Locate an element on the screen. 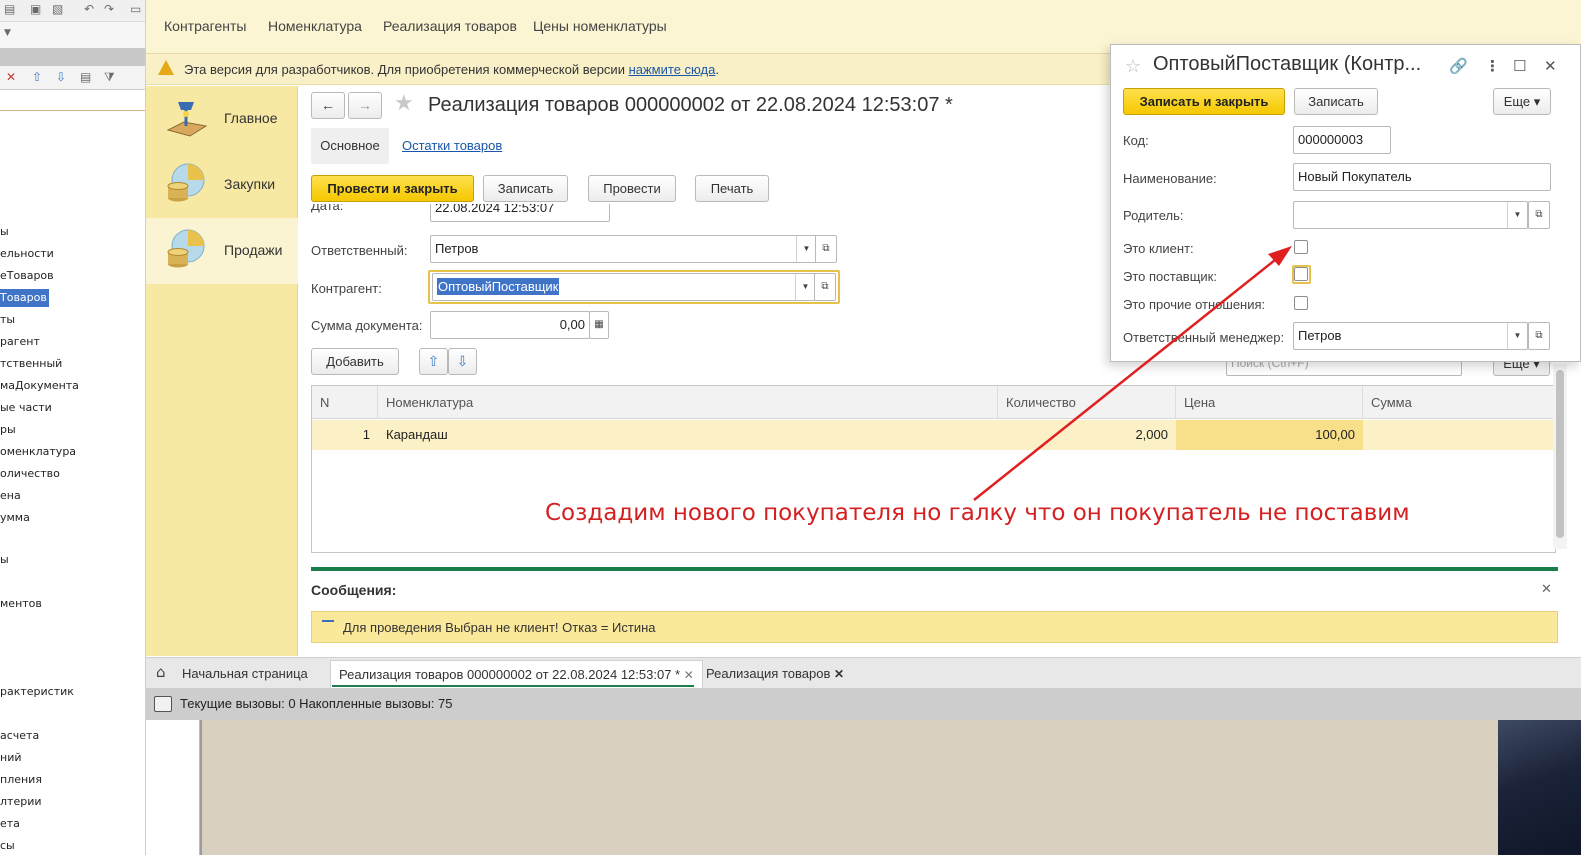 The image size is (1581, 855). maximize-icon: ☐ is located at coordinates (1519, 66).